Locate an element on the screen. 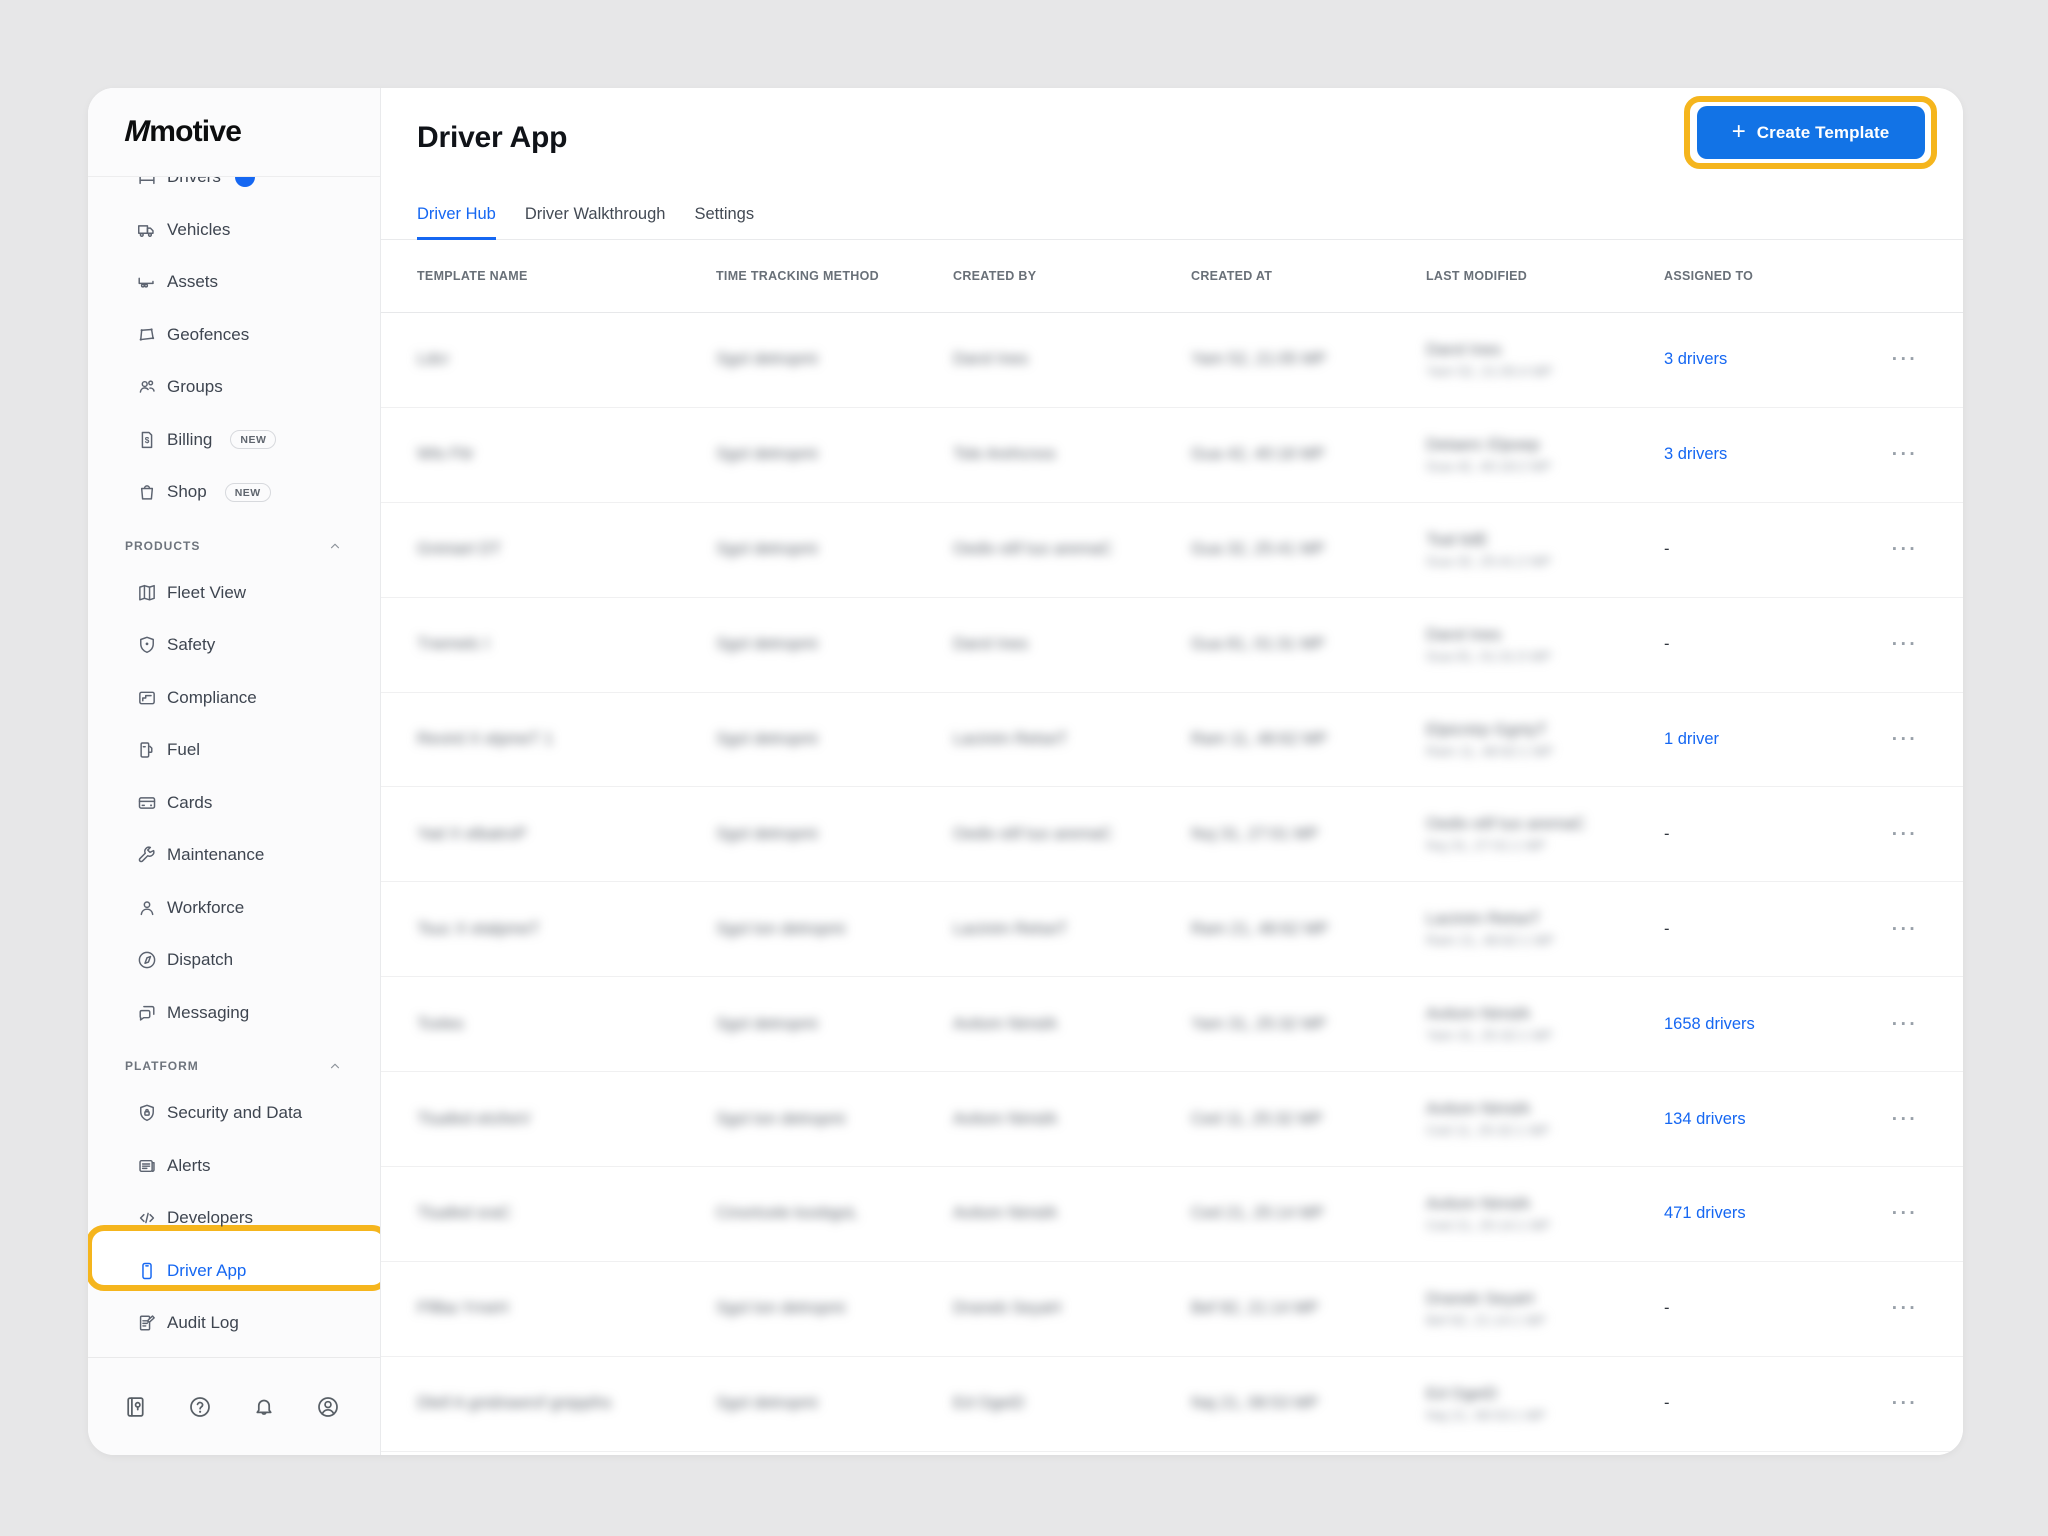 This screenshot has height=1536, width=2048. sidebar-item-driver-app: Driver App is located at coordinates (234, 1271).